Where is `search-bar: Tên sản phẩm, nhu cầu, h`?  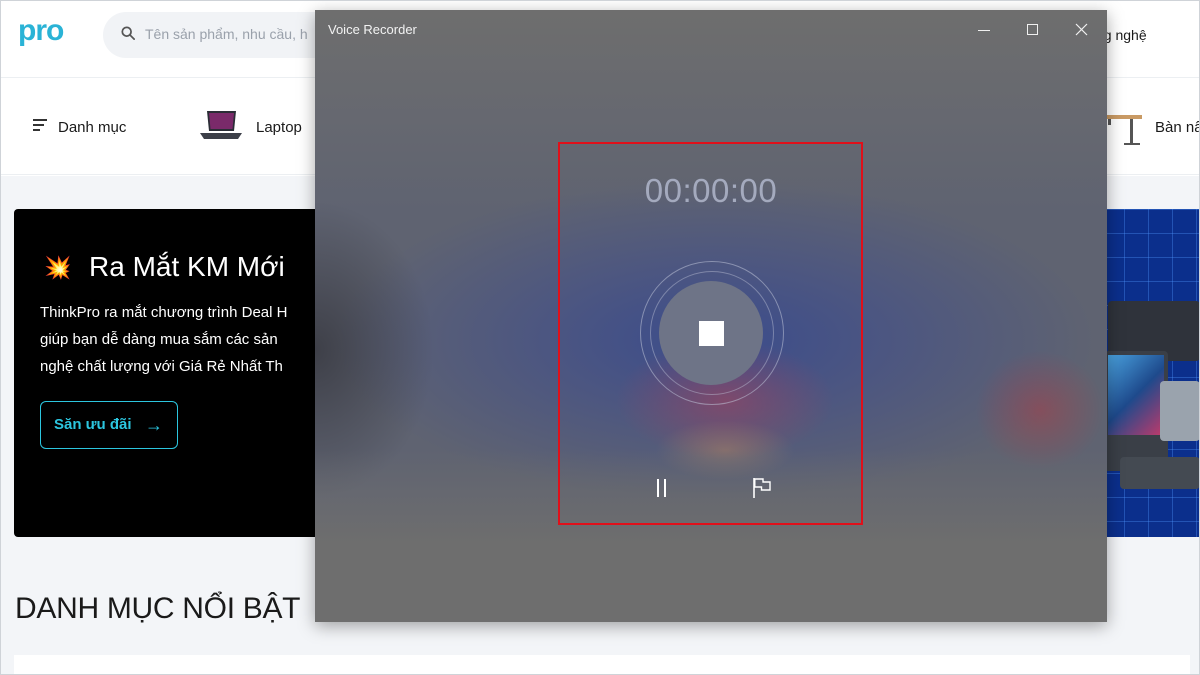 search-bar: Tên sản phẩm, nhu cầu, h is located at coordinates (223, 35).